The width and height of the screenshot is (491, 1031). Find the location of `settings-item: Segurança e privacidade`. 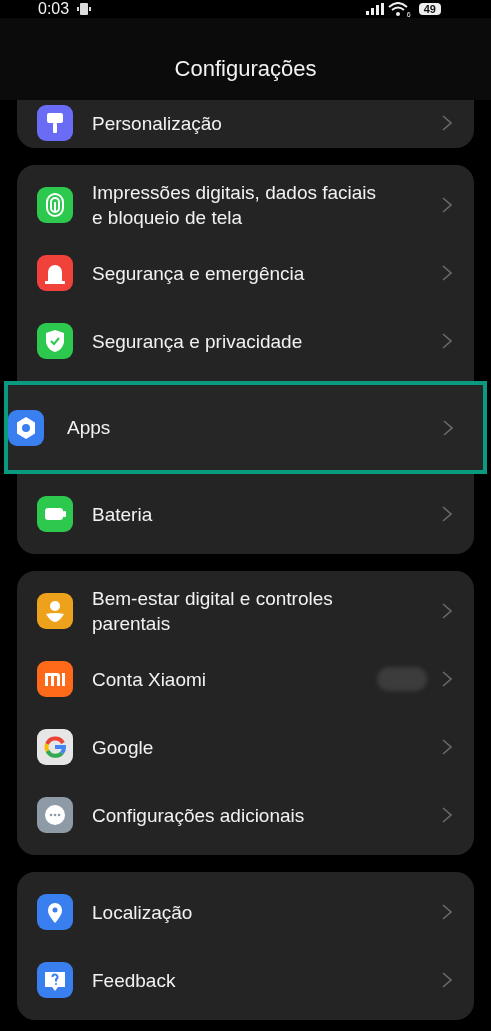

settings-item: Segurança e privacidade is located at coordinates (245, 341).